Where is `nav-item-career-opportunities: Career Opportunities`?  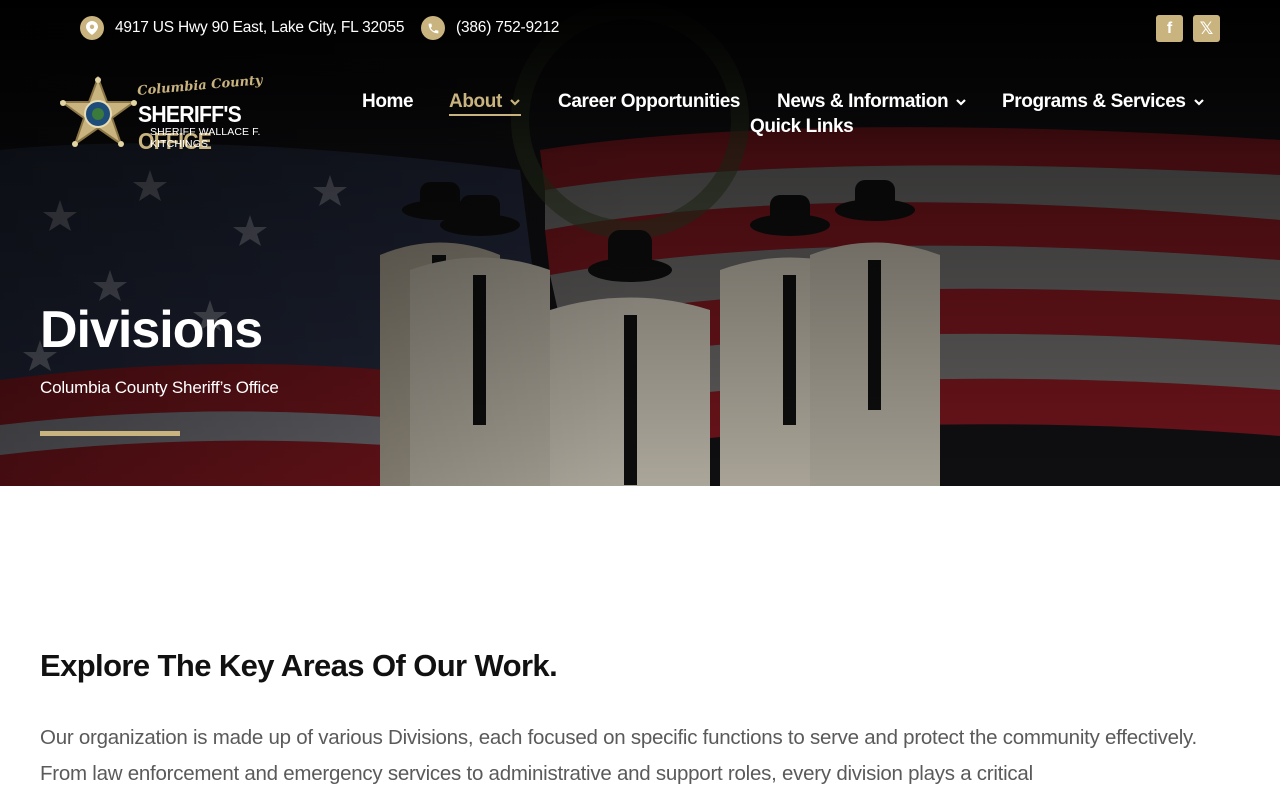 nav-item-career-opportunities: Career Opportunities is located at coordinates (649, 102).